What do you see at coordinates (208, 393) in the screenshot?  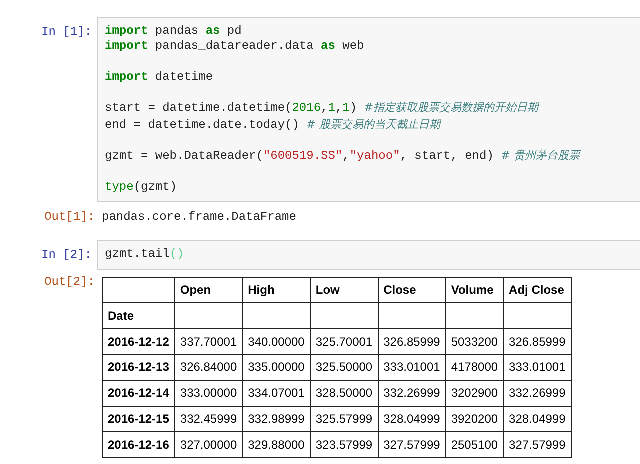 I see `table-cell: 333.00000` at bounding box center [208, 393].